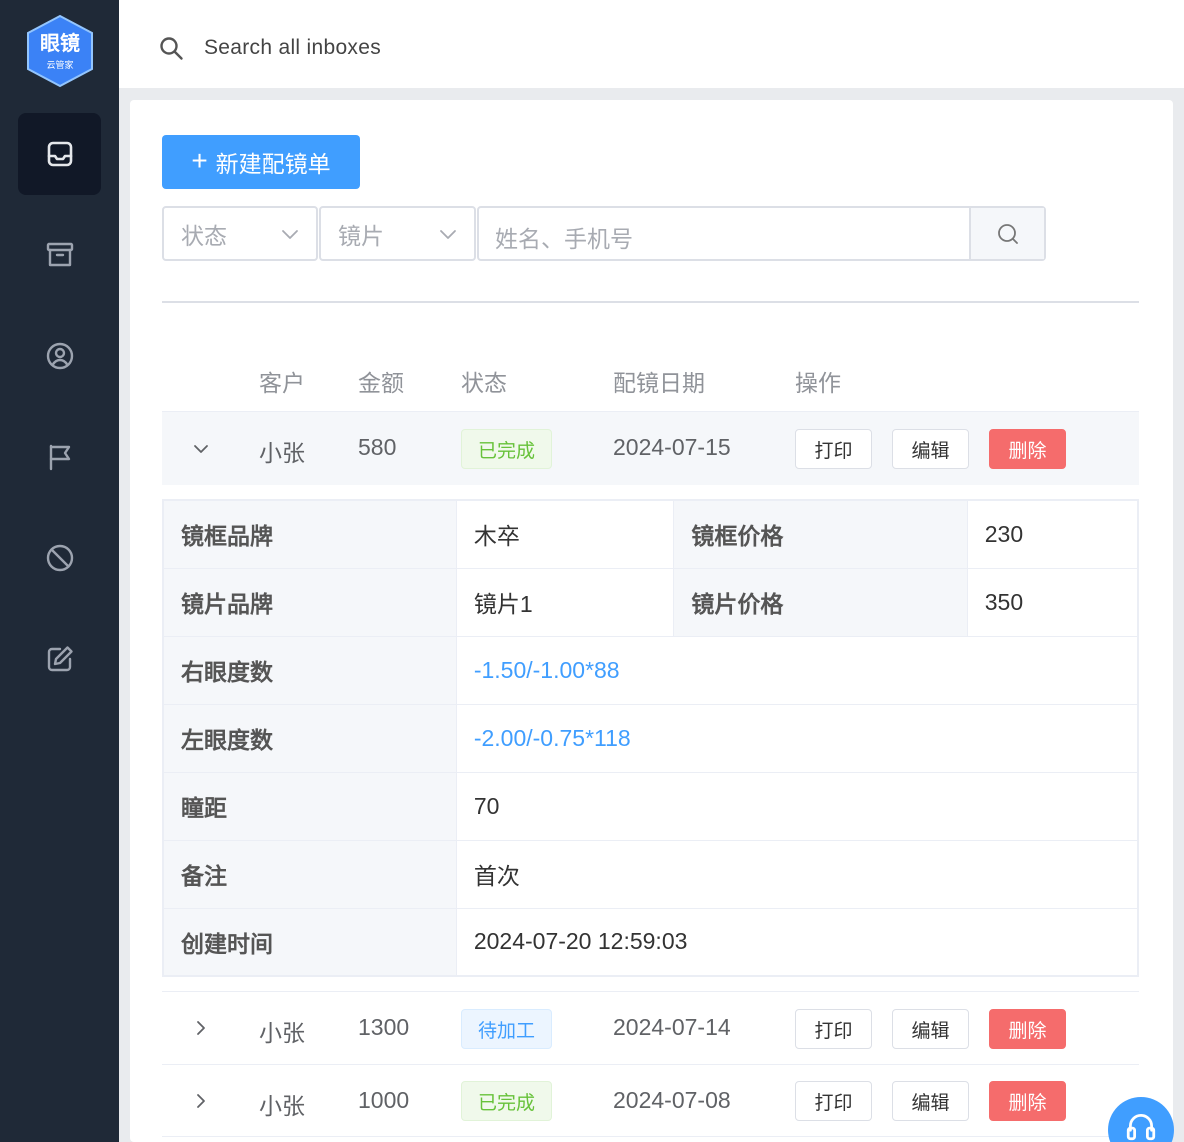  I want to click on row-divider, so click(650, 1136).